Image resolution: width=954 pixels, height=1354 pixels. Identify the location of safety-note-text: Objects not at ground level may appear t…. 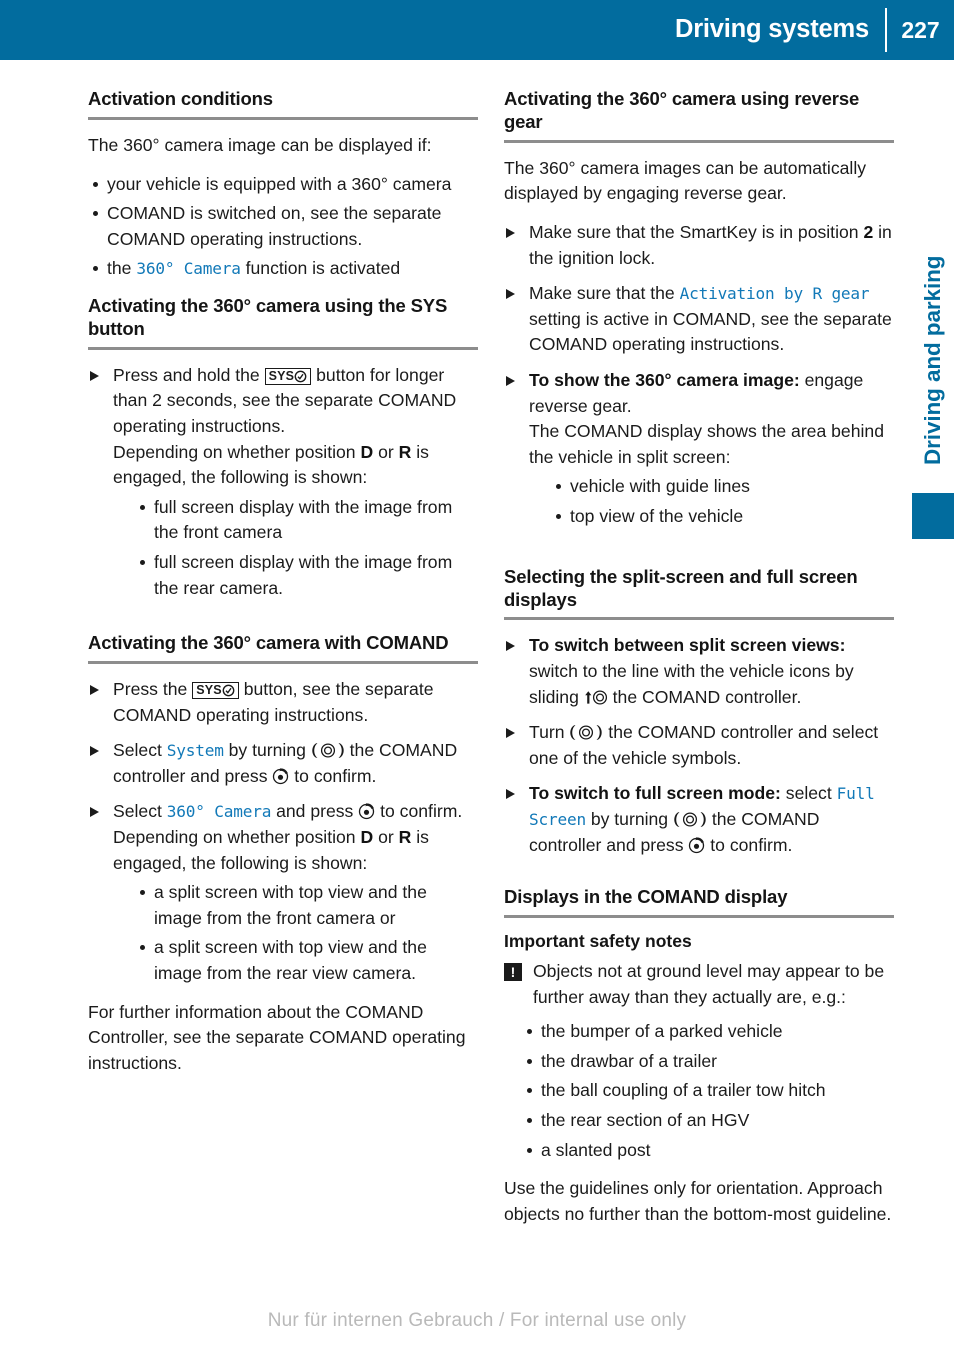
(709, 984).